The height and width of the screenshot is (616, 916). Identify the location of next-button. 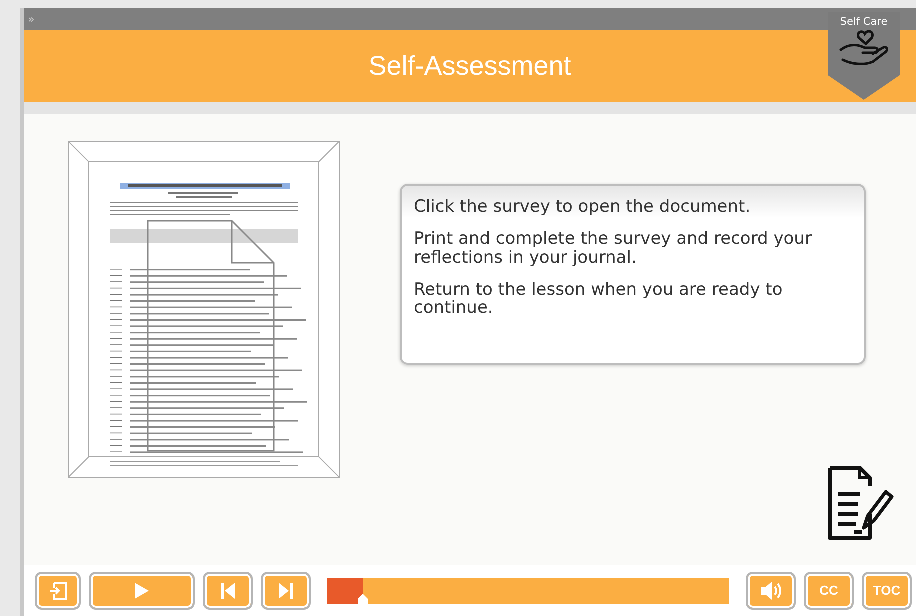
(286, 591).